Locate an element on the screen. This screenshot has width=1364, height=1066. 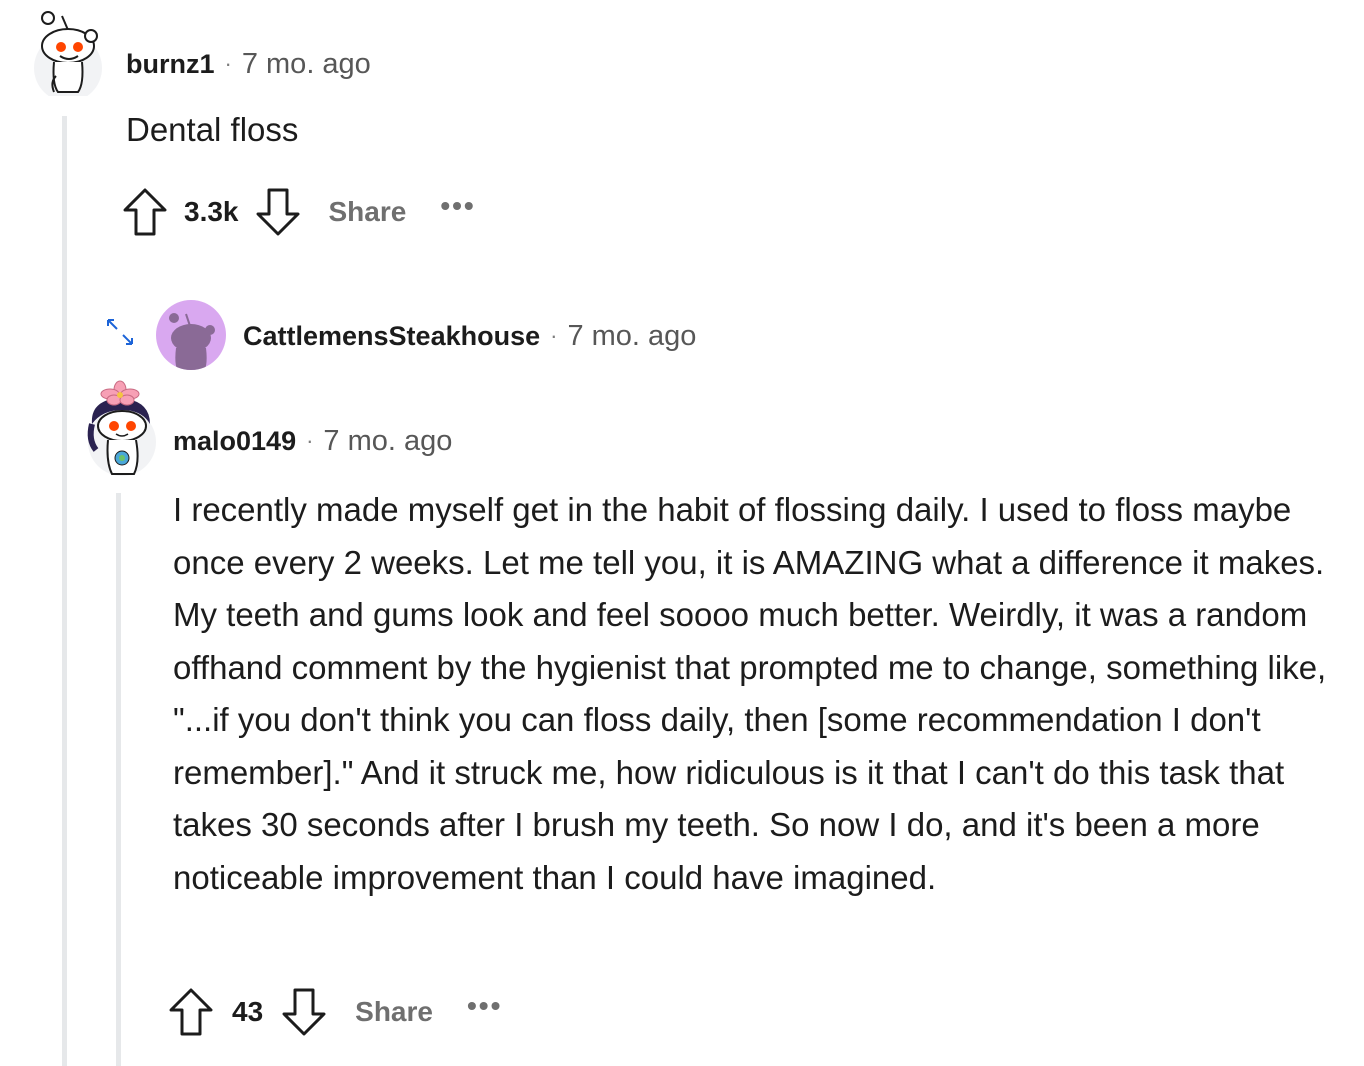
snoo-avatar-with-flower-icon is located at coordinates (121, 428).